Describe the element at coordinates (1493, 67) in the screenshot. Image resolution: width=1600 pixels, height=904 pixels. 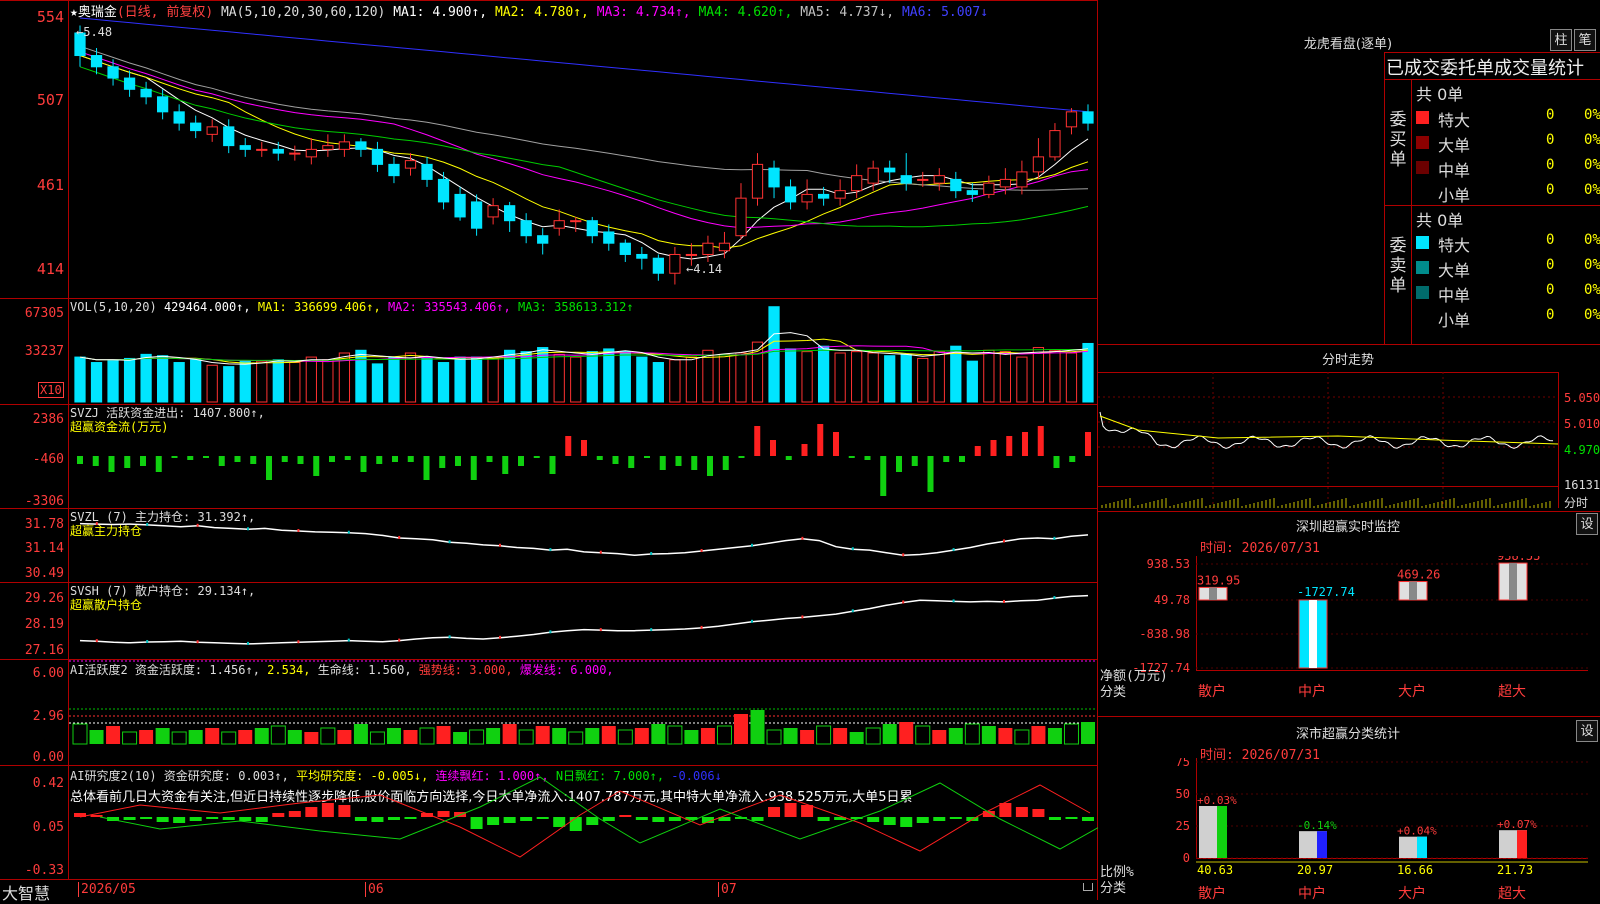
I see `longhu-tabs: 已成交委托单成交量统计` at that location.